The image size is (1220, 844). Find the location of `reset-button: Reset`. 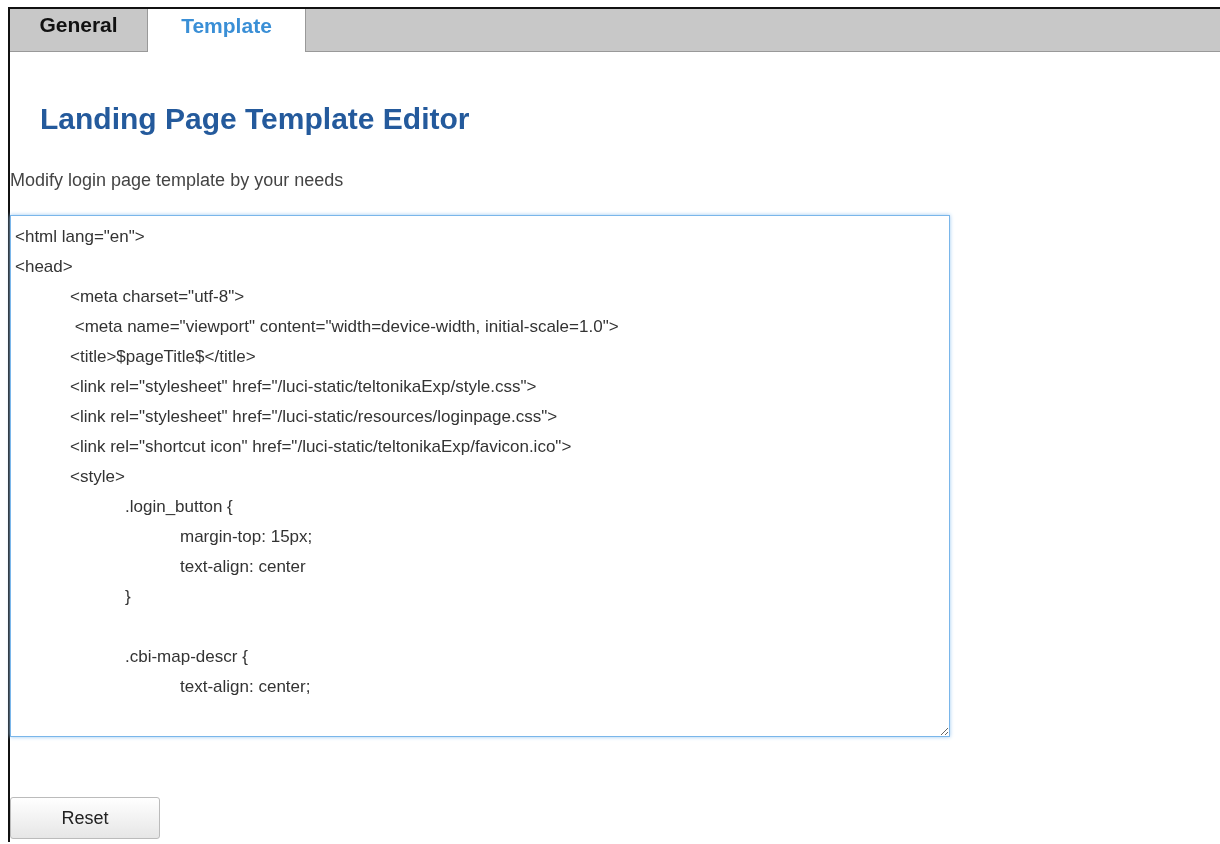

reset-button: Reset is located at coordinates (85, 818).